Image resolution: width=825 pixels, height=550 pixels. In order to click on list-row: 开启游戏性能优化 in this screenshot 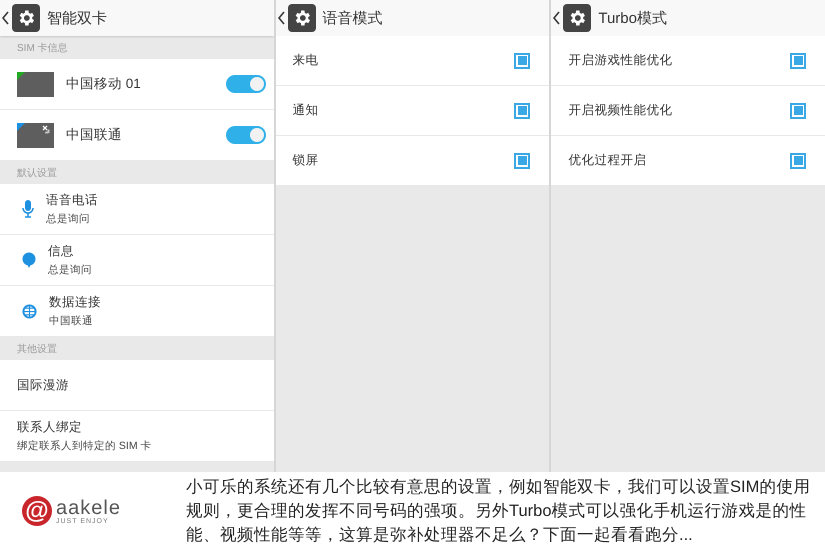, I will do `click(688, 61)`.